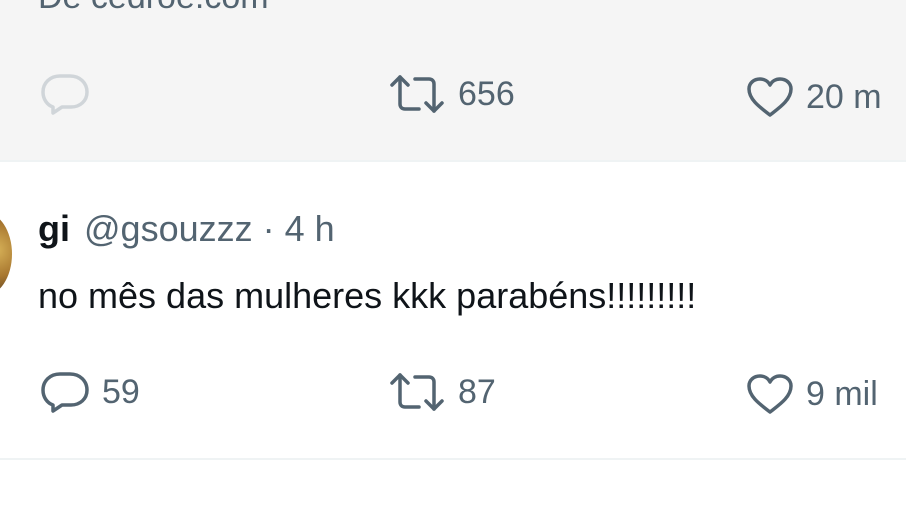 This screenshot has width=906, height=509. What do you see at coordinates (477, 391) in the screenshot?
I see `retweet-count: 87` at bounding box center [477, 391].